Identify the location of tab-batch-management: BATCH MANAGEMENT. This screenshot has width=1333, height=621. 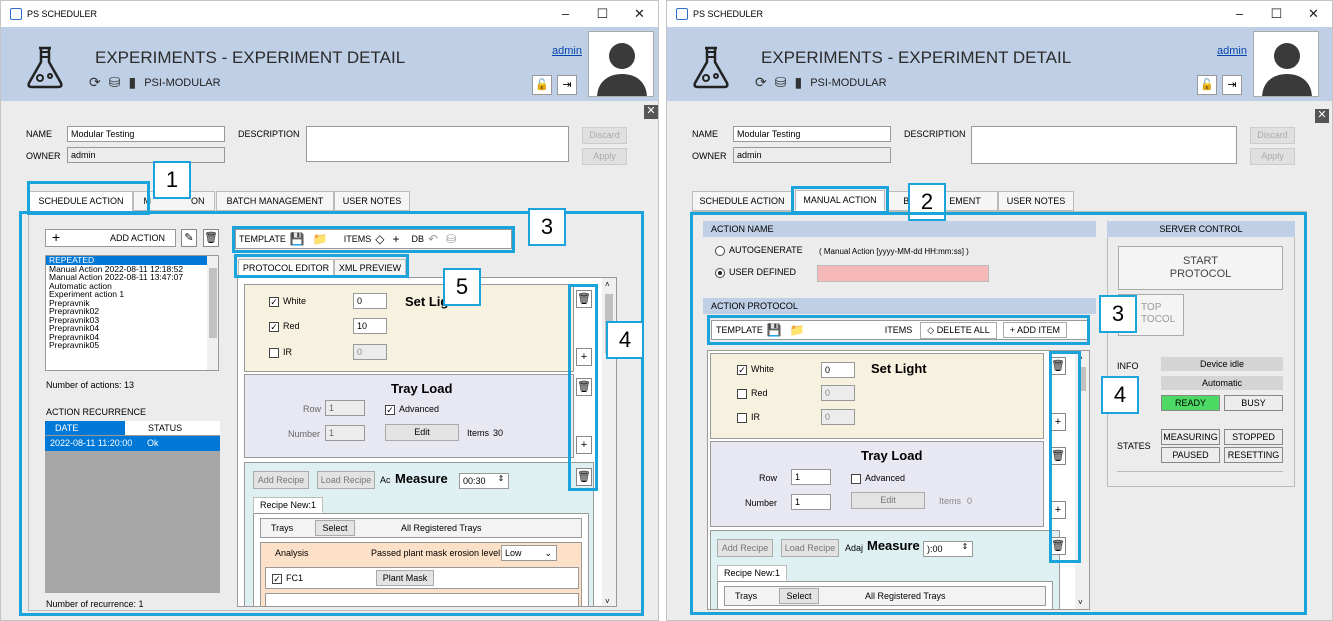
(275, 201).